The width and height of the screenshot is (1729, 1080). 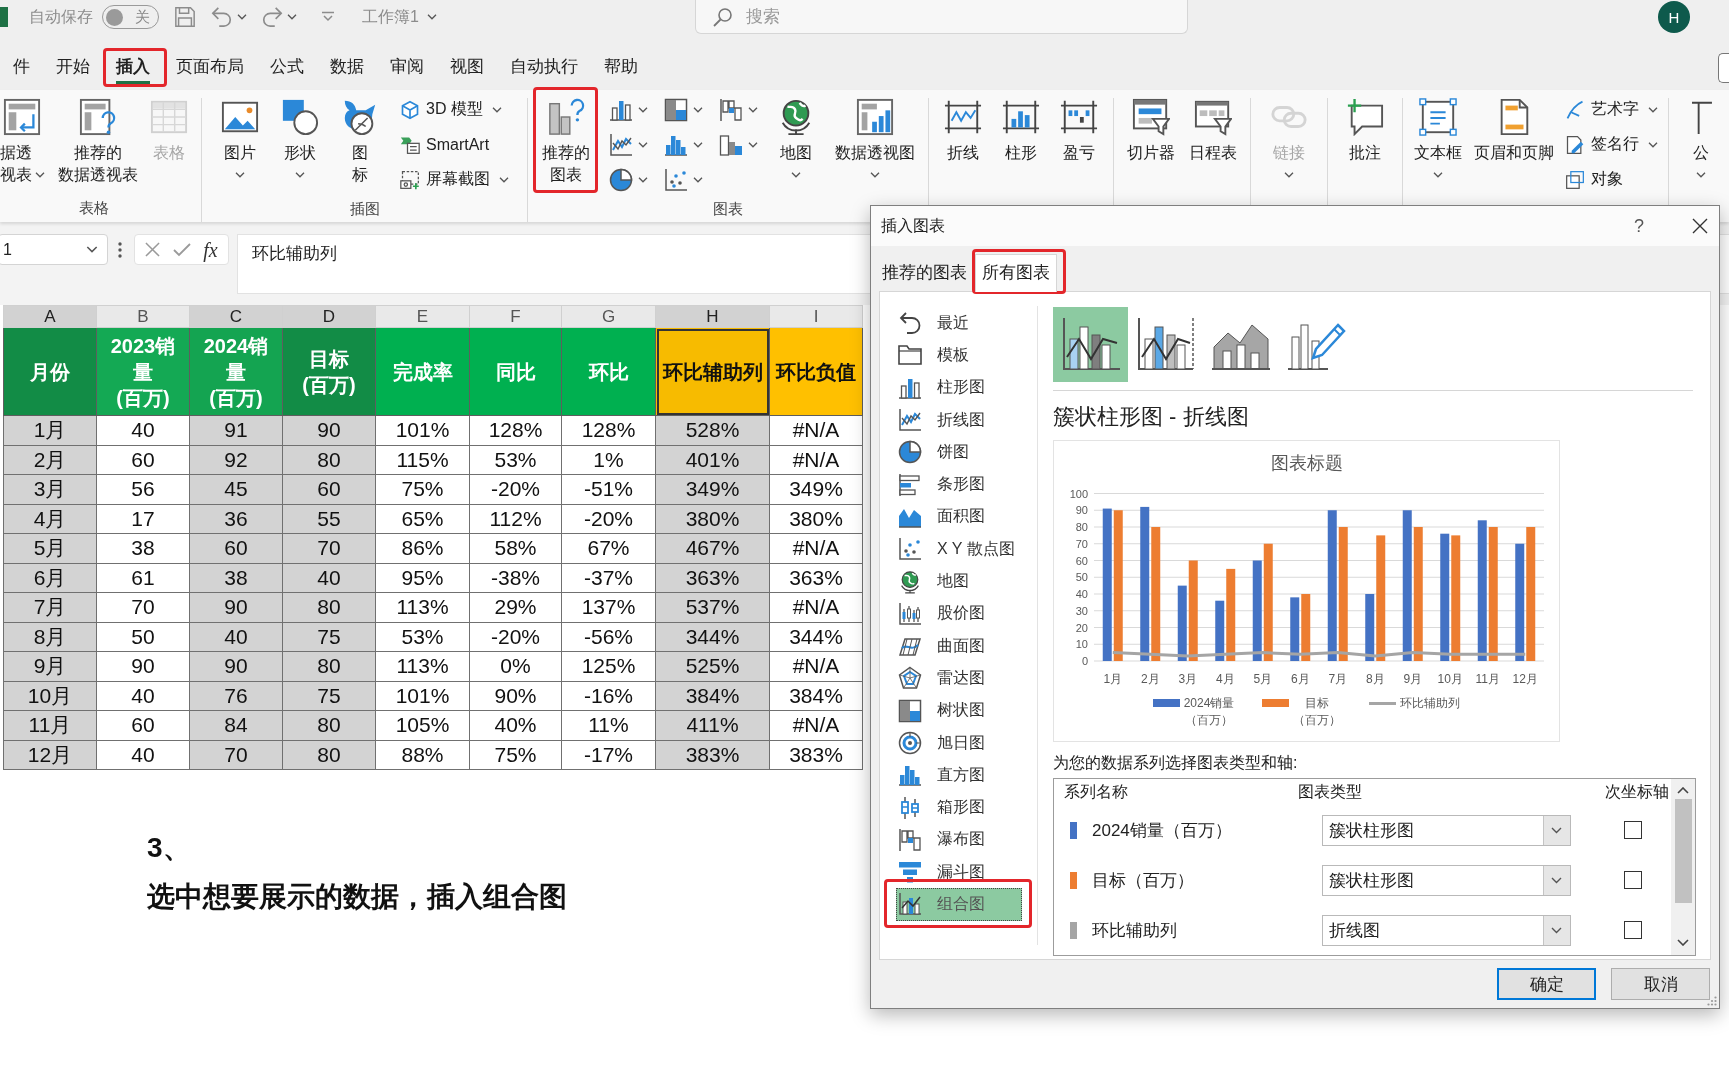 I want to click on chart-type-item: 瀑布图, so click(x=959, y=840).